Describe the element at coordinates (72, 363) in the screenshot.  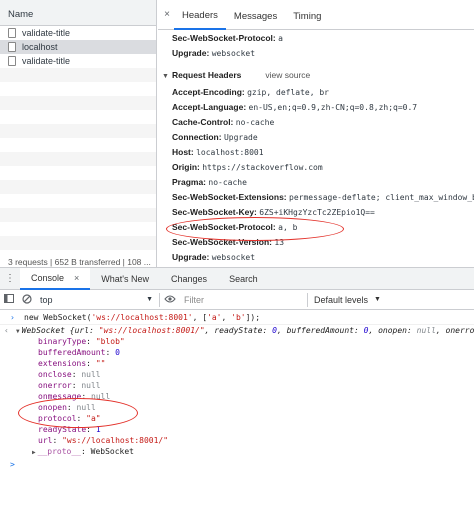
I see `object-property: extensions: ""` at that location.